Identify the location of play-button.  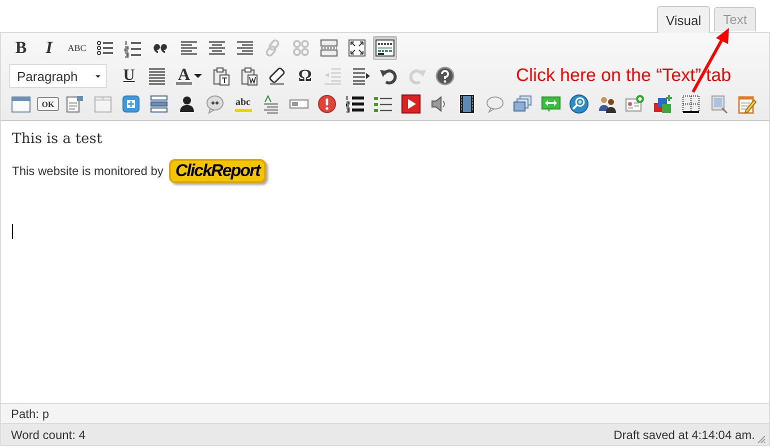
(411, 104).